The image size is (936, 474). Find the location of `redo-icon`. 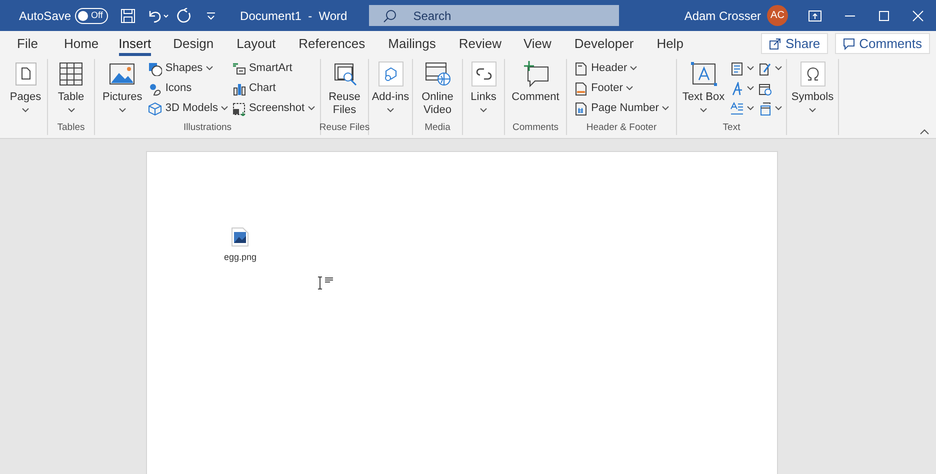

redo-icon is located at coordinates (184, 16).